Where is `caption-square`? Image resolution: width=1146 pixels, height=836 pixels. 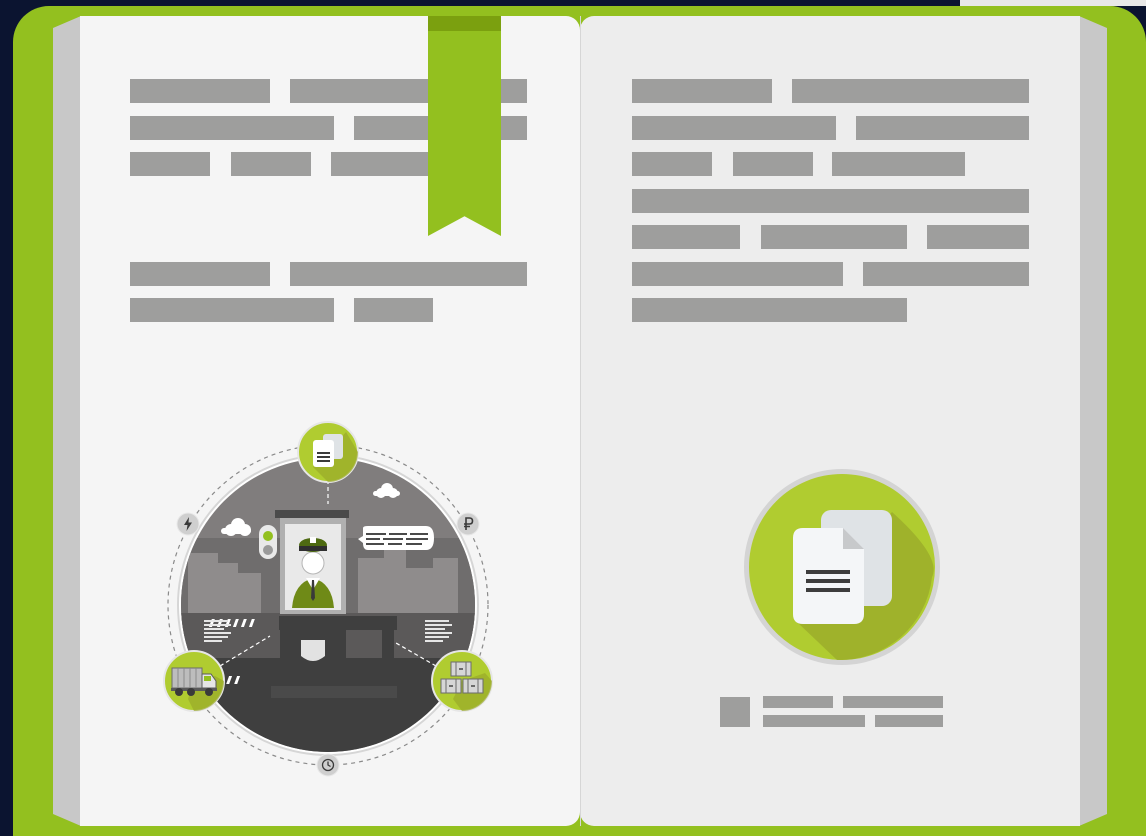 caption-square is located at coordinates (735, 712).